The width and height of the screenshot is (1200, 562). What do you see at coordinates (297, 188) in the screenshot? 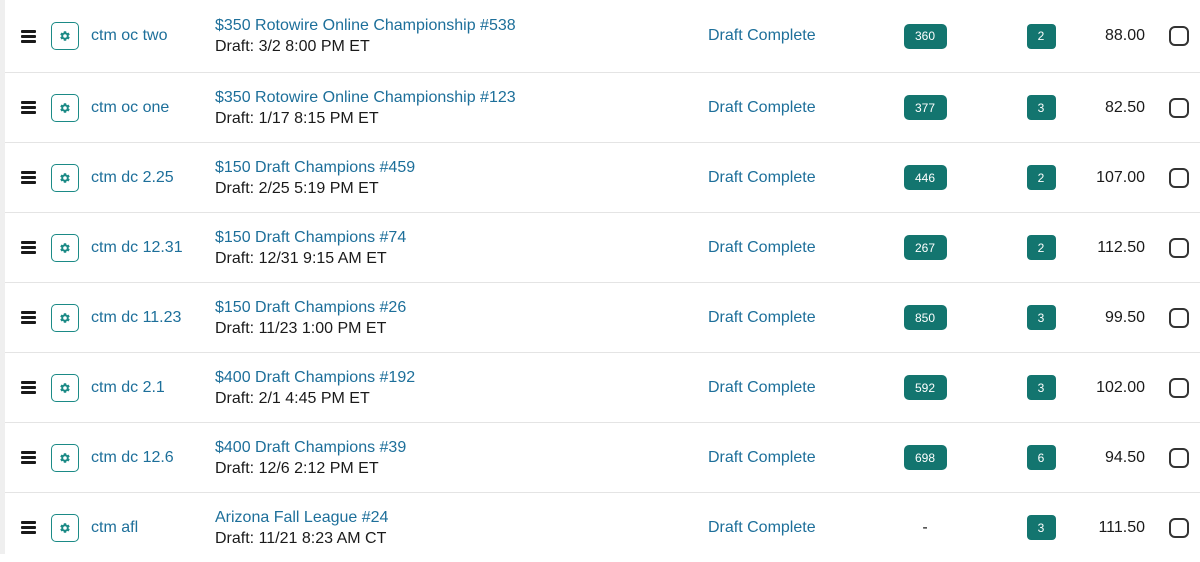
I see `draft-time: Draft: 2/25 5:19 PM ET` at bounding box center [297, 188].